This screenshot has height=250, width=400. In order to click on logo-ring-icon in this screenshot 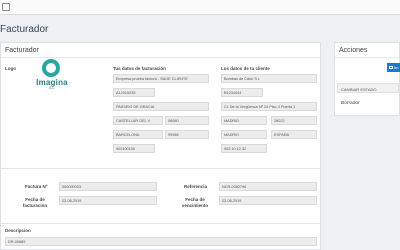, I will do `click(51, 68)`.